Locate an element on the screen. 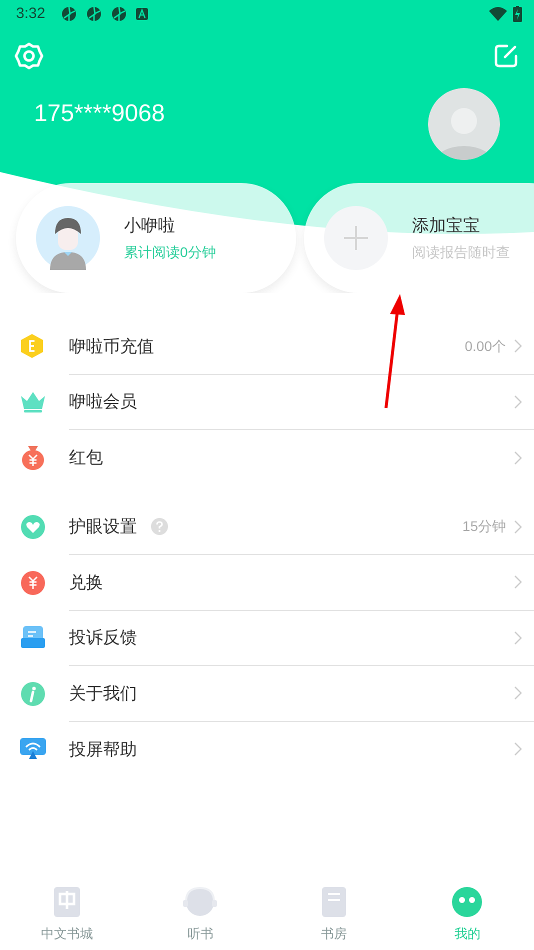 This screenshot has width=534, height=950. money-bag-icon is located at coordinates (33, 458).